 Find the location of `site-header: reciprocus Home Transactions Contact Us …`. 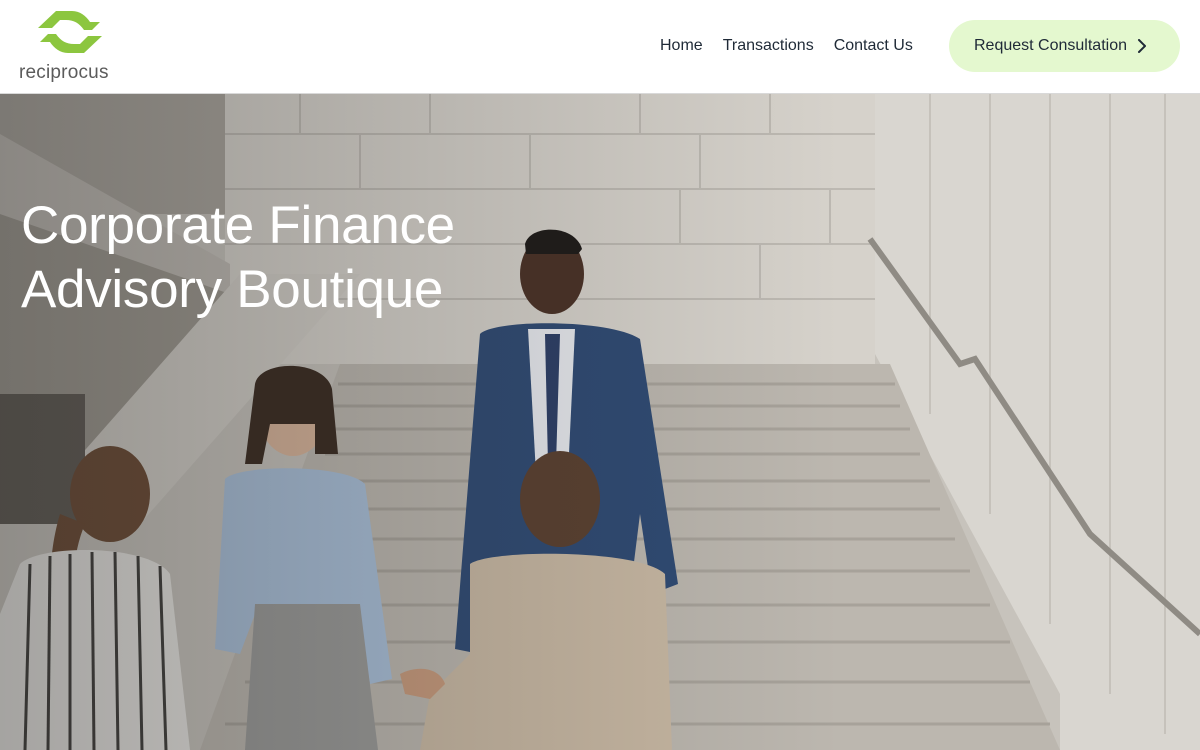

site-header: reciprocus Home Transactions Contact Us … is located at coordinates (600, 47).